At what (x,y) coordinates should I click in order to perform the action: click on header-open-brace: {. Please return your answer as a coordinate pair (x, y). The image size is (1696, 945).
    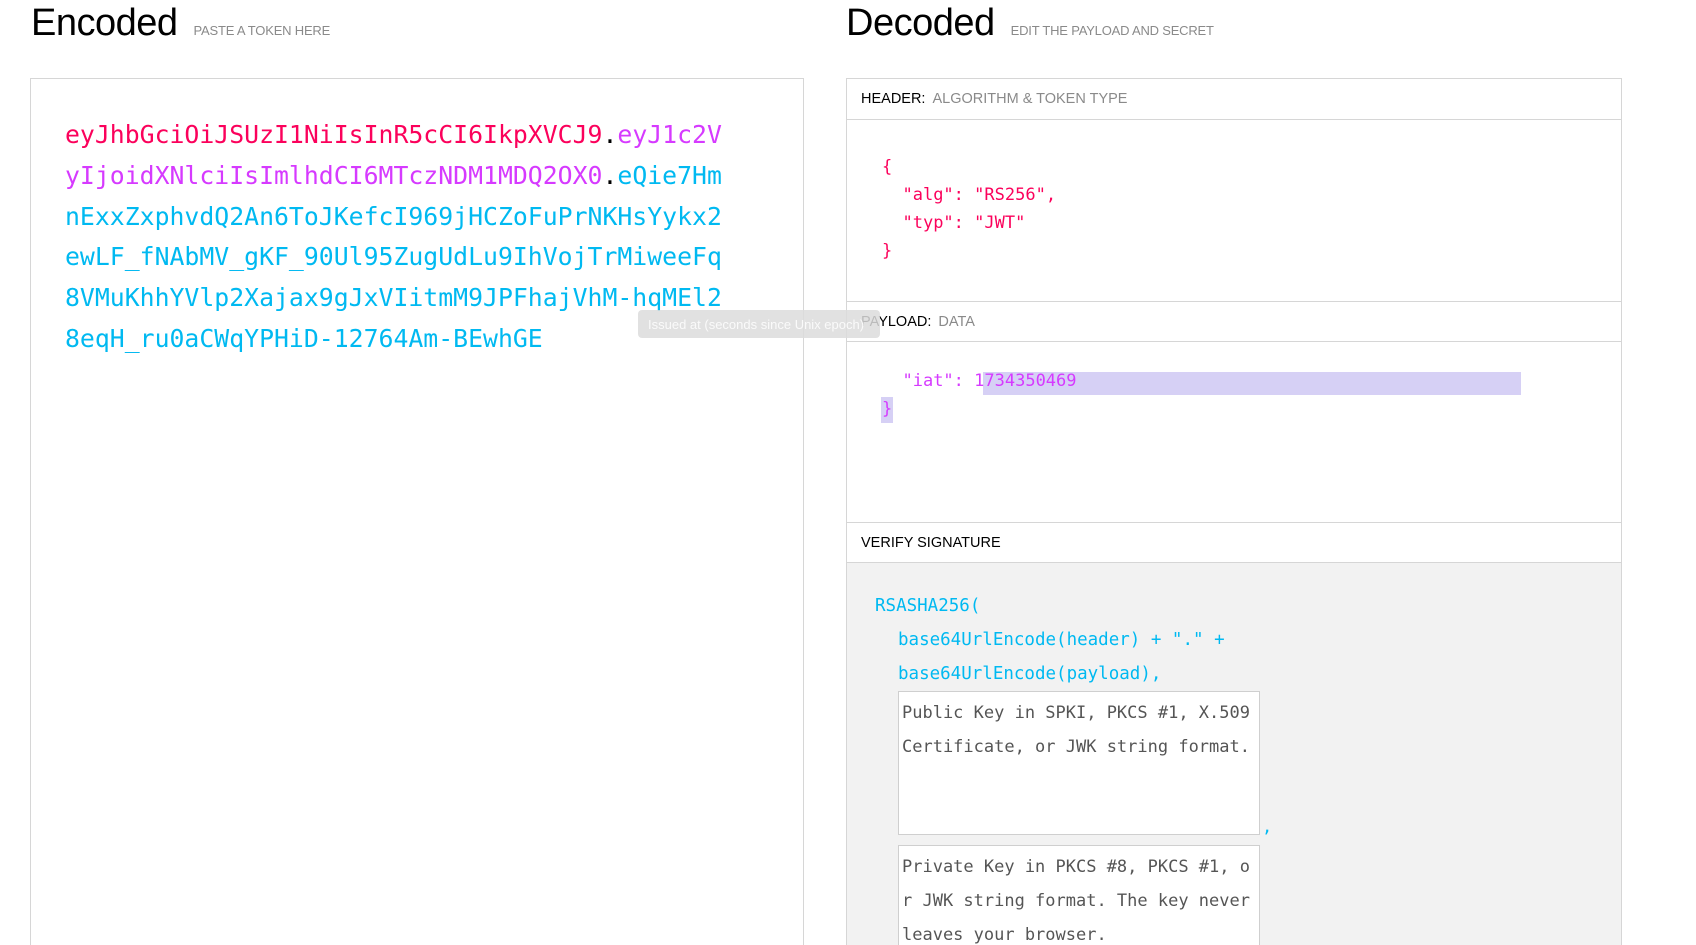
    Looking at the image, I should click on (887, 167).